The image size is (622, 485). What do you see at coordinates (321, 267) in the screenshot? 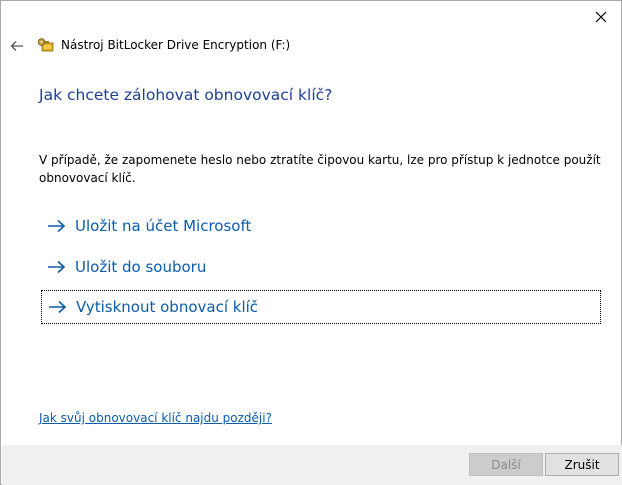
I see `option-save-to-file: Uložit do souboru` at bounding box center [321, 267].